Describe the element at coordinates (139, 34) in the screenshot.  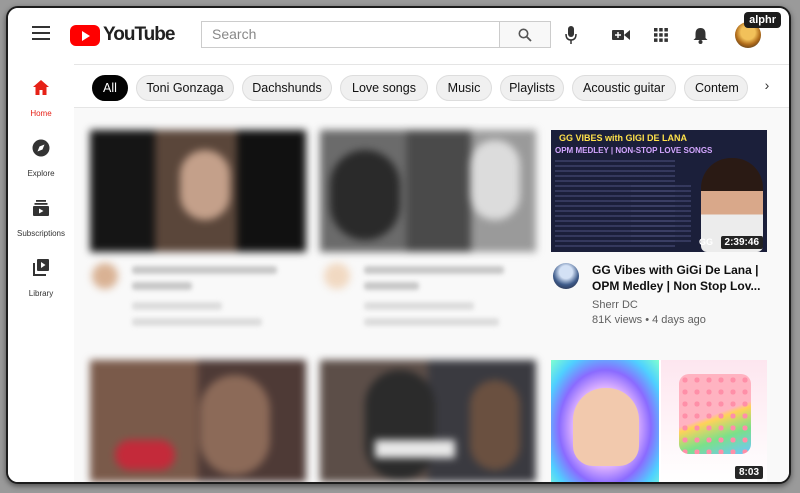
I see `logo-text: YouTube` at that location.